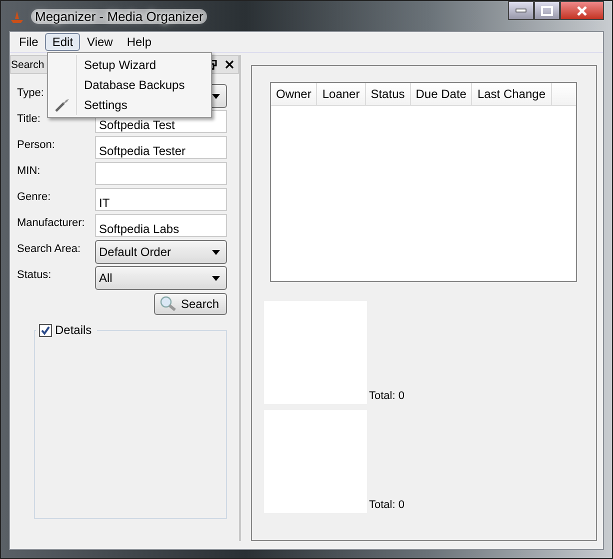 The height and width of the screenshot is (559, 613). I want to click on field-label: Manufacturer:, so click(51, 222).